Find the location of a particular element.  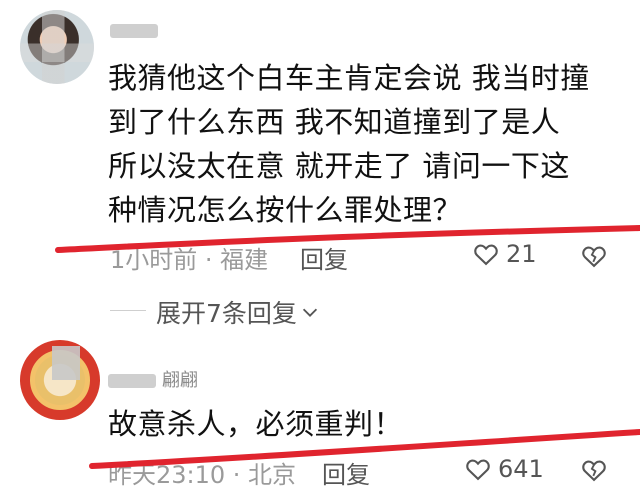

avatar-redaction is located at coordinates (66, 363).